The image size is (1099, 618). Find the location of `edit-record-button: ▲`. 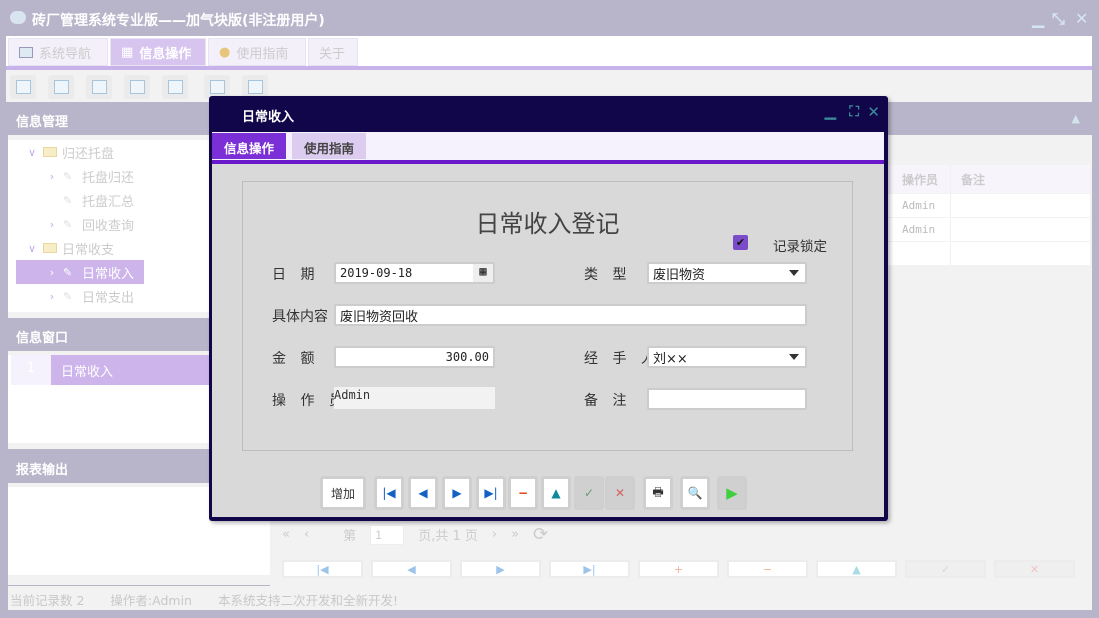

edit-record-button: ▲ is located at coordinates (856, 569).